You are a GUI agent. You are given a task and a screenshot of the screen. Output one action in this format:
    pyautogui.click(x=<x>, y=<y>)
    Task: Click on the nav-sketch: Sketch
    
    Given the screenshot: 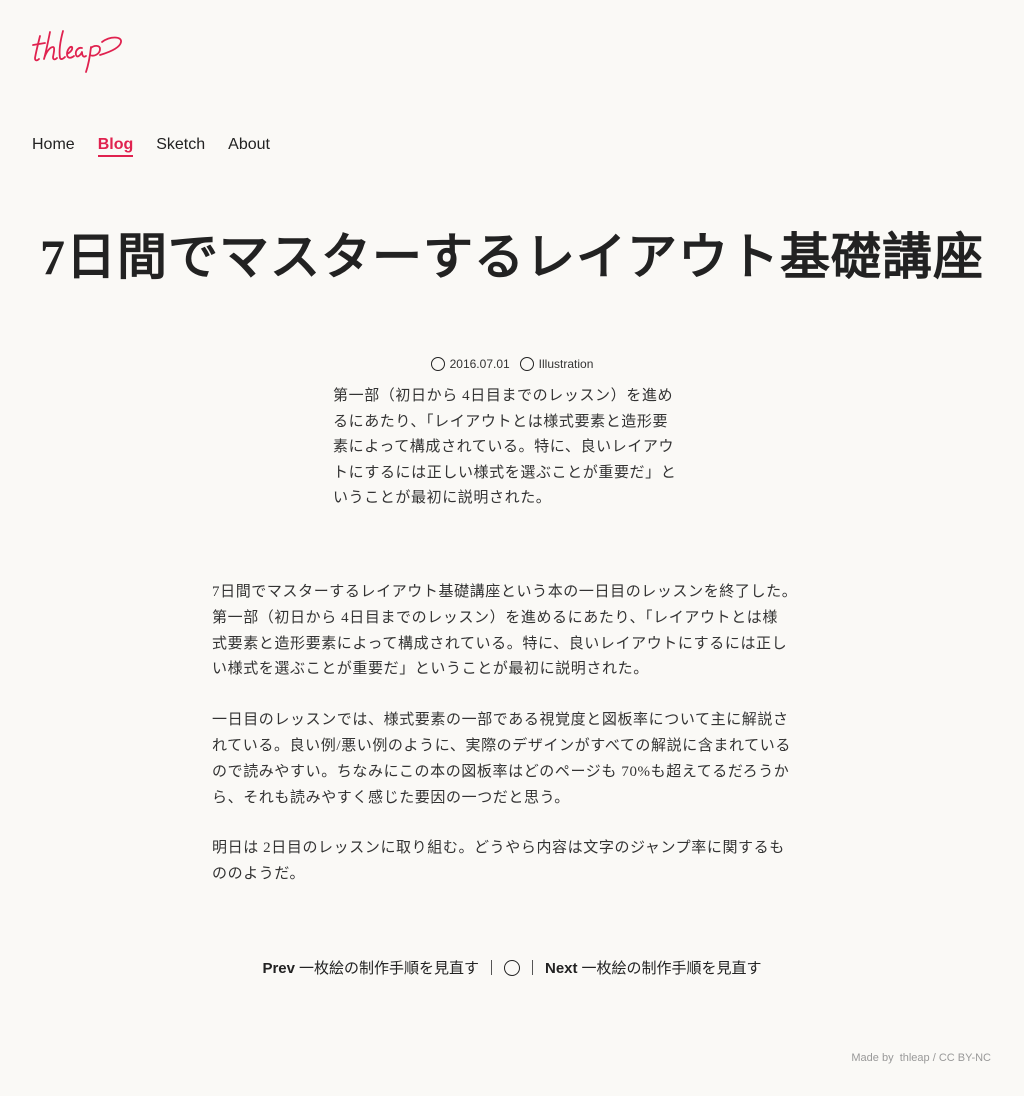 What is the action you would take?
    pyautogui.click(x=180, y=146)
    